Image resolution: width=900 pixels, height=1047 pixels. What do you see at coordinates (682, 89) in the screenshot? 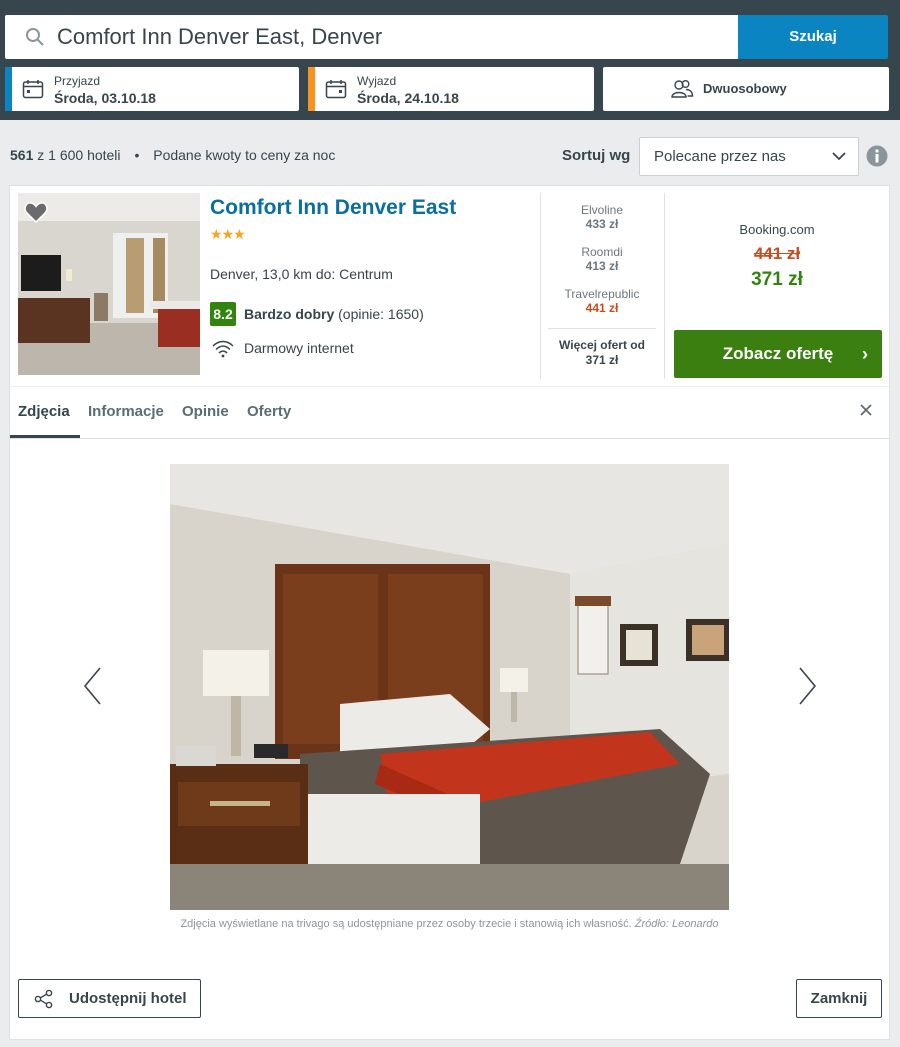
I see `guests-icon` at bounding box center [682, 89].